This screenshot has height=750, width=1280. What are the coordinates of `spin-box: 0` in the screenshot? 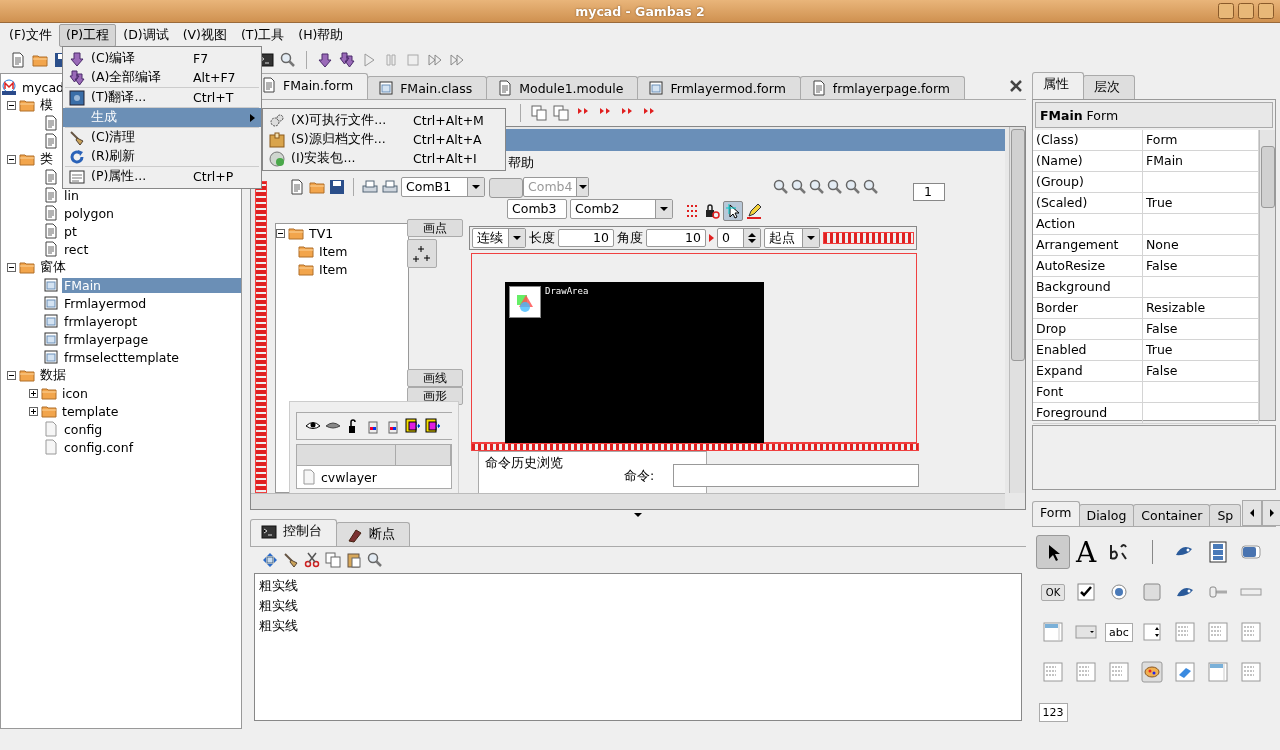 It's located at (739, 238).